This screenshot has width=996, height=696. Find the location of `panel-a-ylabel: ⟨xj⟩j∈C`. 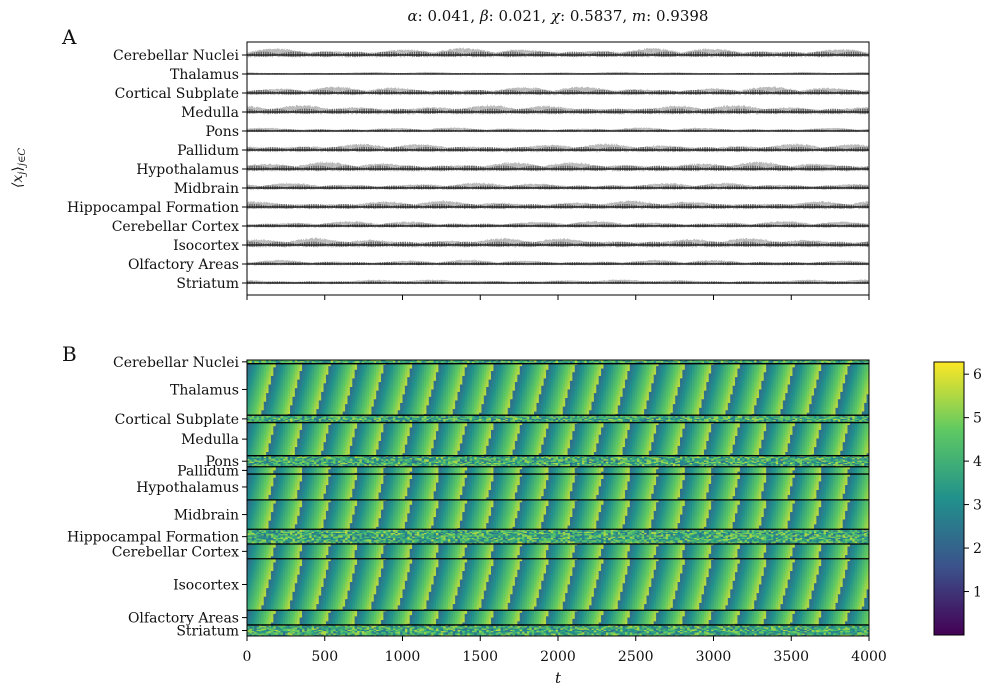

panel-a-ylabel: ⟨xj⟩j∈C is located at coordinates (19, 168).